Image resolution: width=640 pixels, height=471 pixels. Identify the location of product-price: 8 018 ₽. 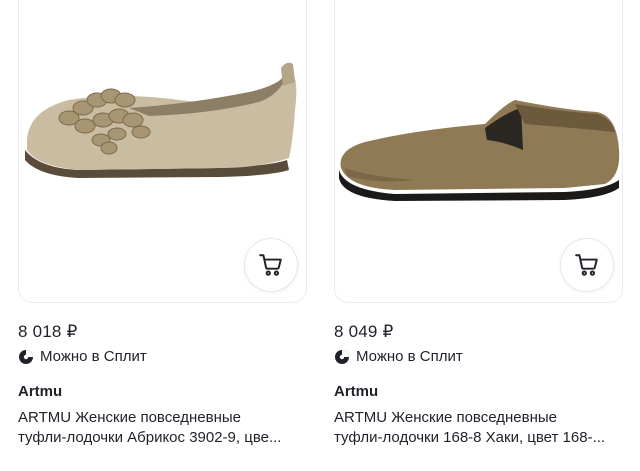
(48, 331).